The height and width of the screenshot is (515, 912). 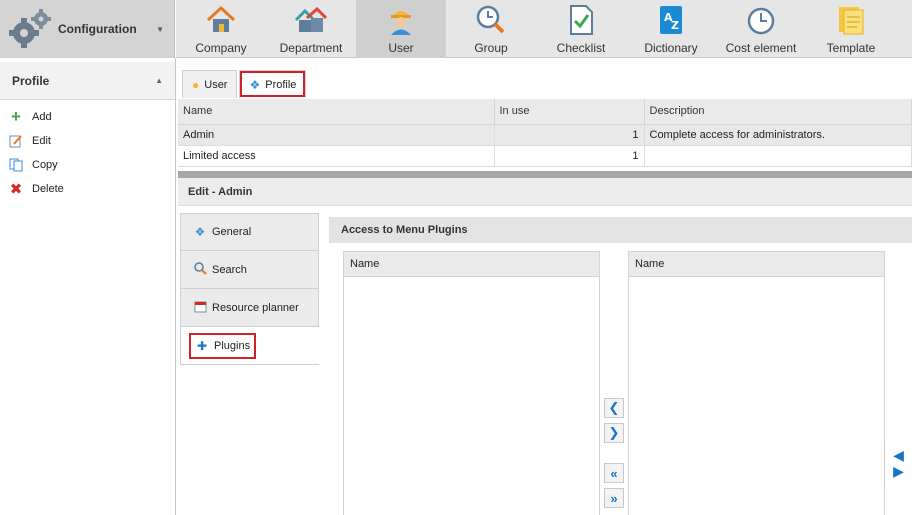 I want to click on order-buttons: ◀ ▶, so click(x=898, y=463).